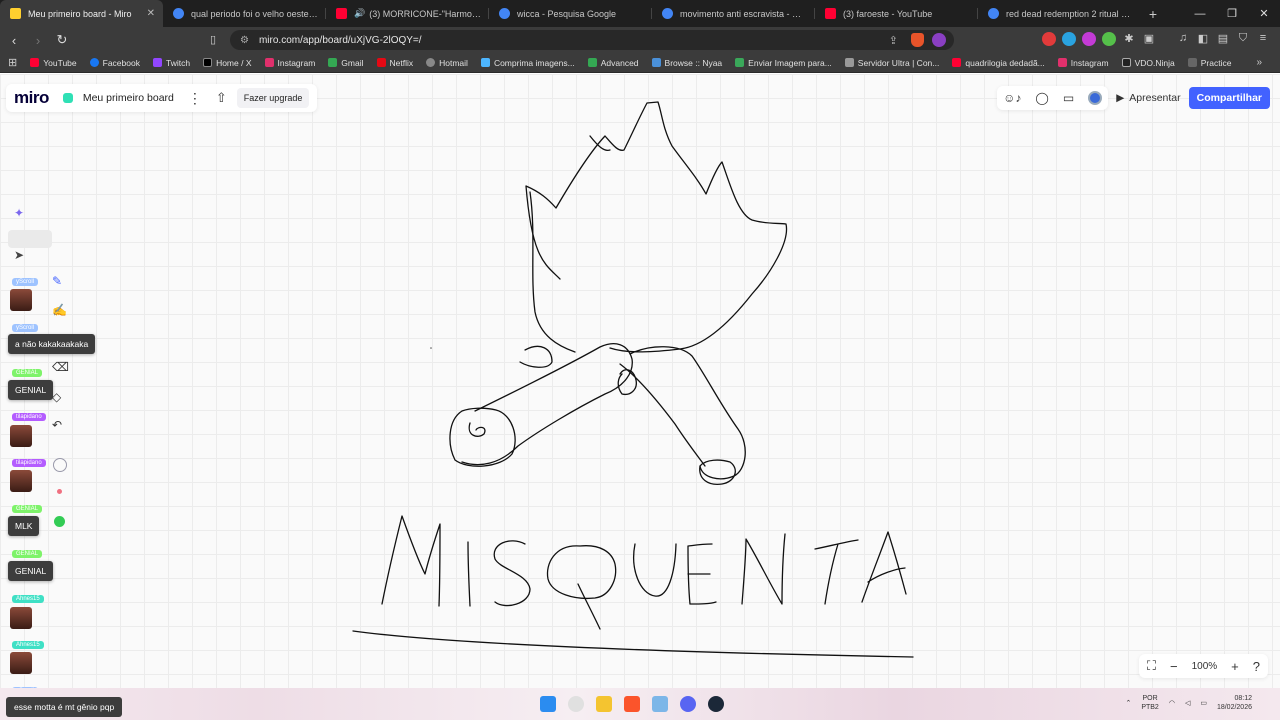 The image size is (1280, 720). I want to click on audio-playing-icon: 🔊, so click(359, 13).